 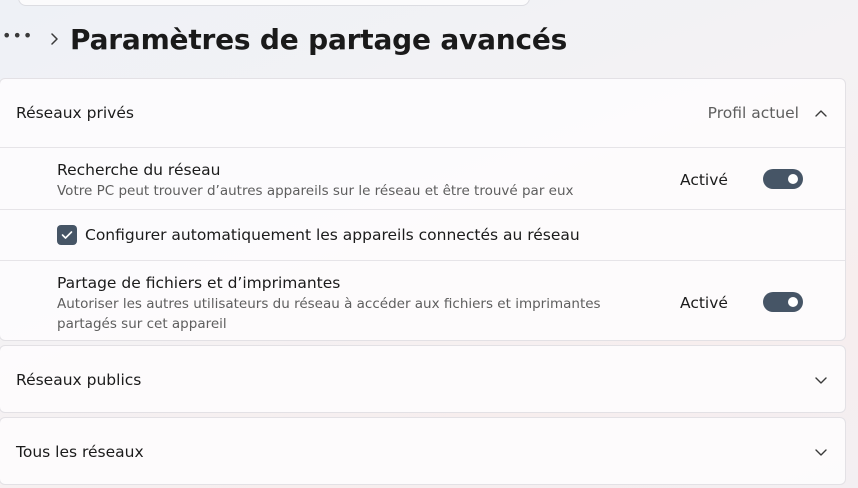 What do you see at coordinates (199, 283) in the screenshot?
I see `file-sharing-title: Partage de fichiers et d’imprimantes` at bounding box center [199, 283].